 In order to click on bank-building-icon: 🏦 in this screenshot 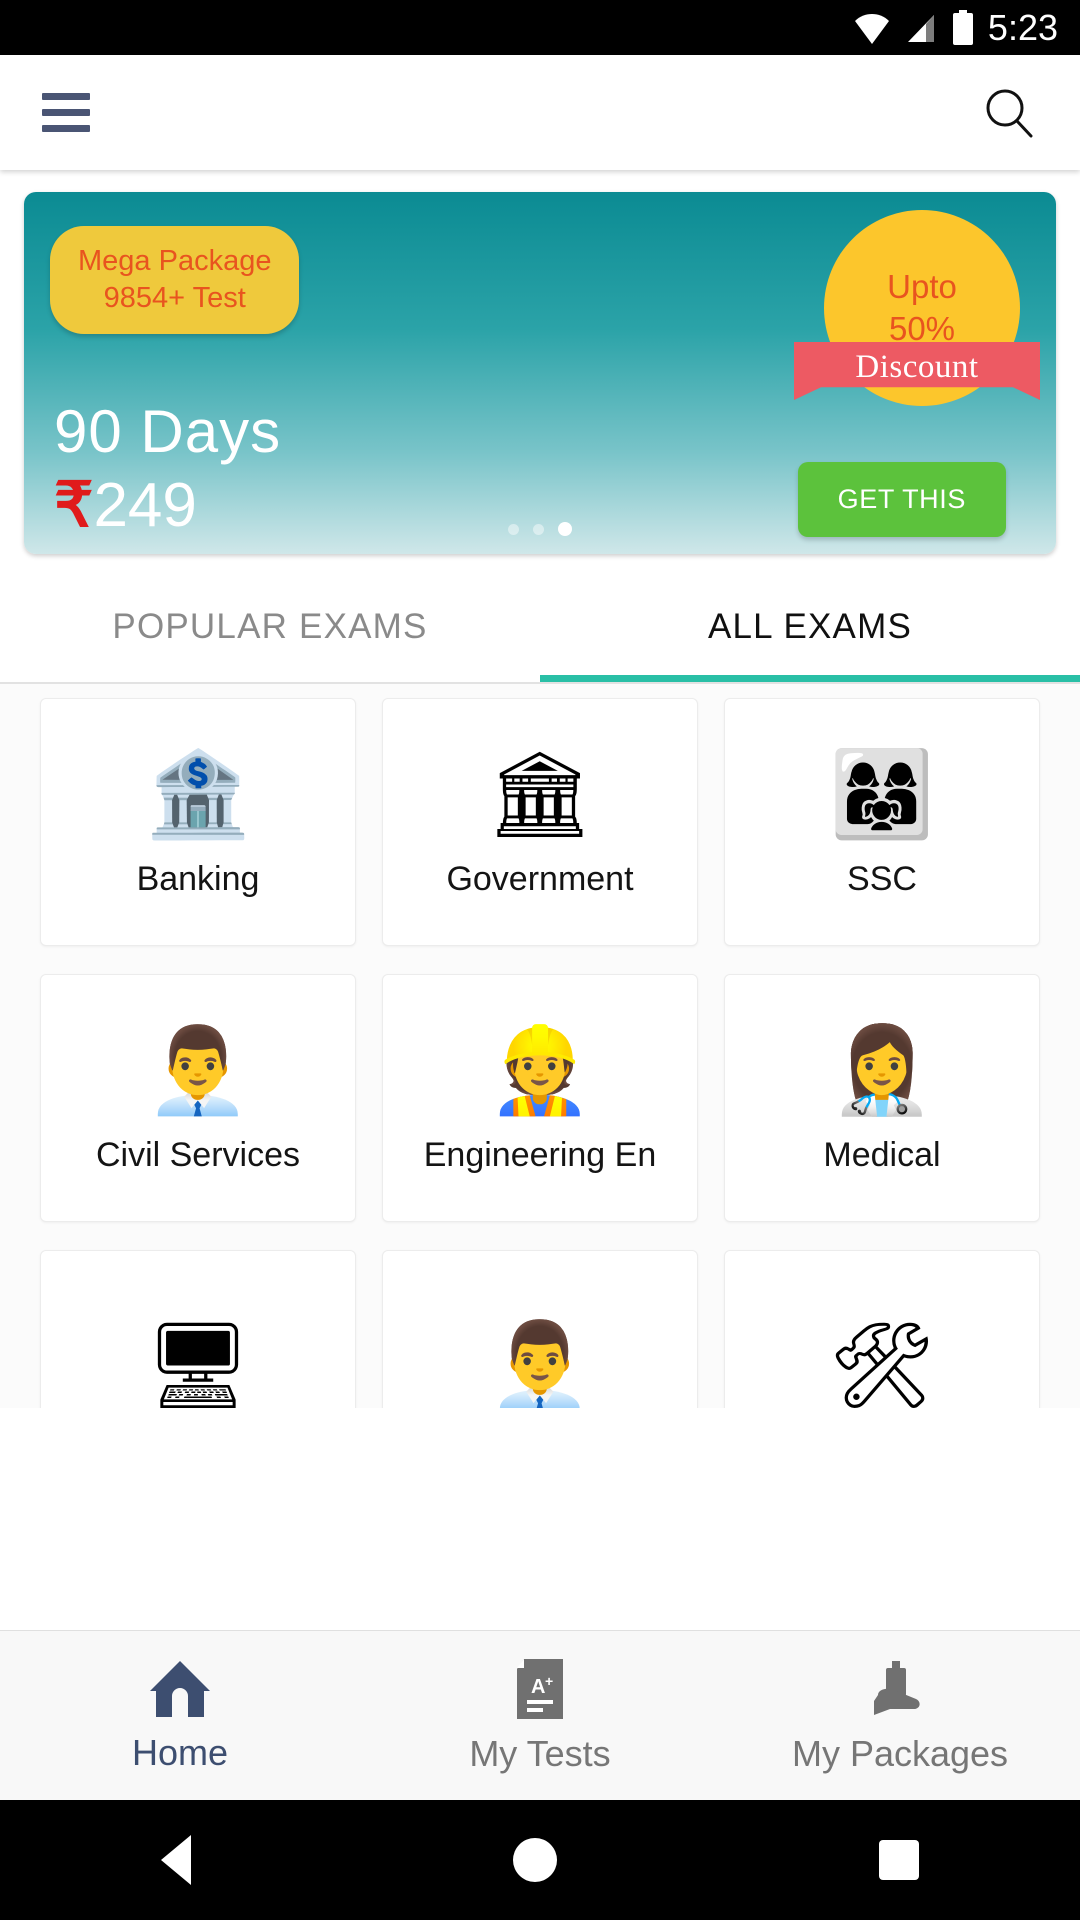, I will do `click(198, 793)`.